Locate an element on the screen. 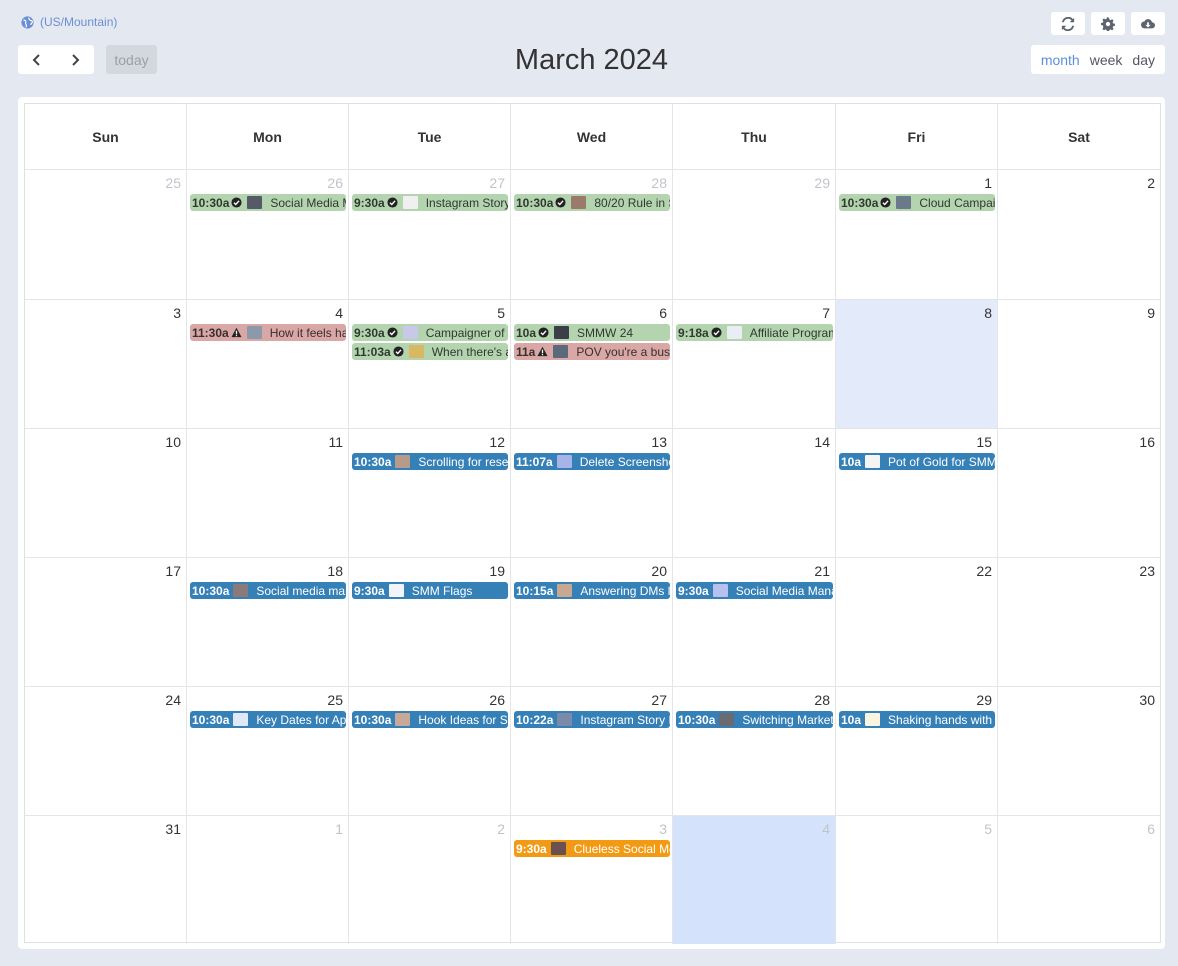 The image size is (1178, 966). day-number: 18 is located at coordinates (335, 571).